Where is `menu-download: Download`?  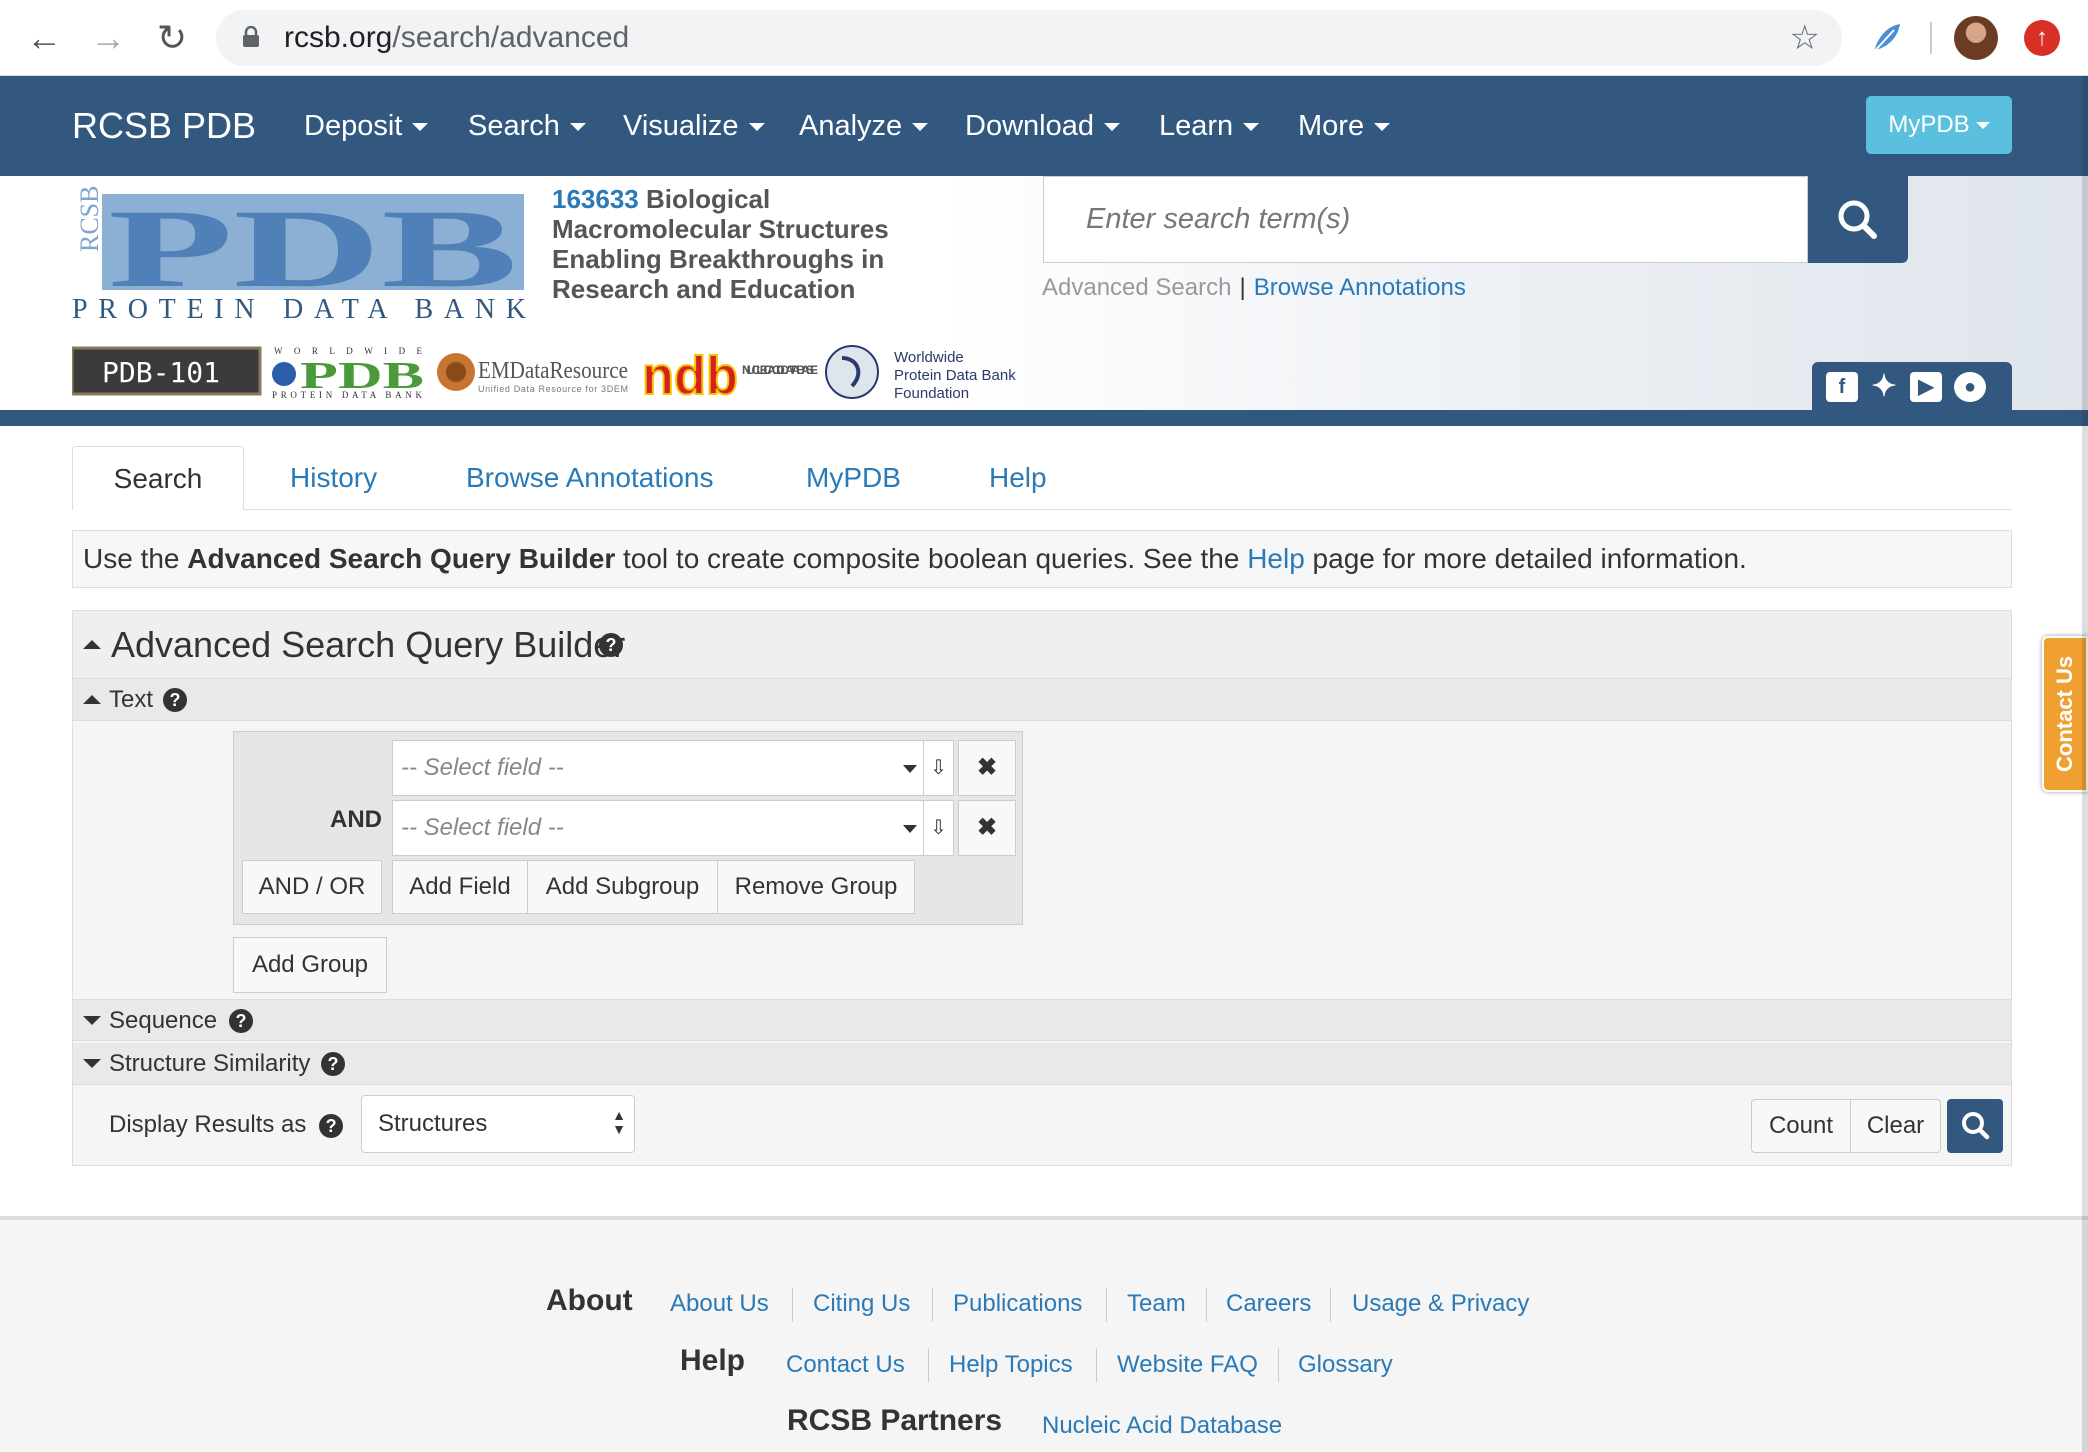 menu-download: Download is located at coordinates (1042, 126).